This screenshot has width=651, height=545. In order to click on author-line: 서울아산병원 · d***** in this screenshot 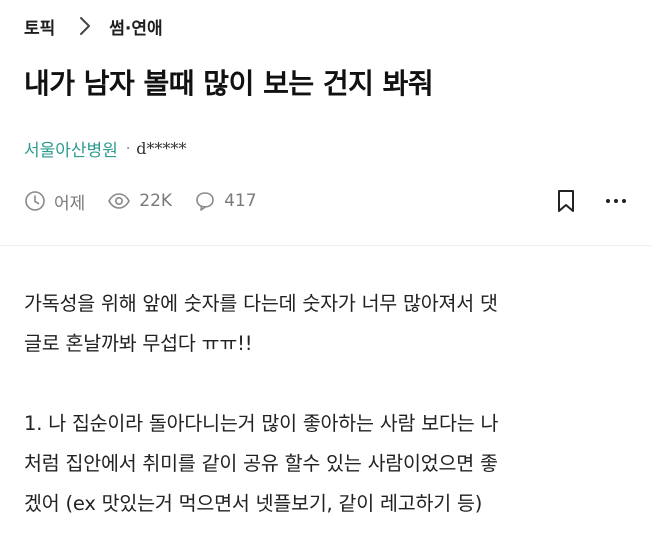, I will do `click(105, 148)`.